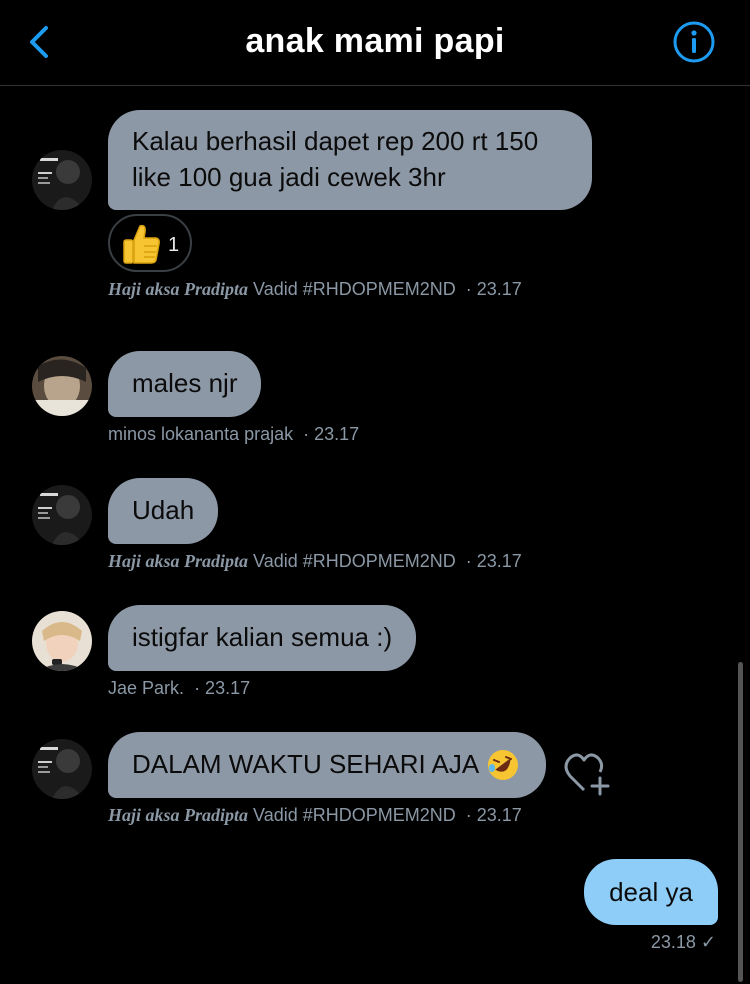 The width and height of the screenshot is (750, 984). I want to click on info-button, so click(694, 42).